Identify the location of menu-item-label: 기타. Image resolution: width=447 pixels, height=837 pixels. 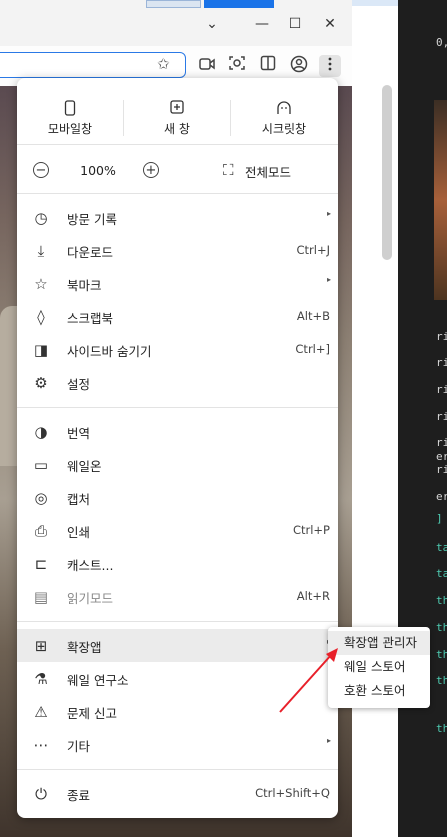
(79, 746).